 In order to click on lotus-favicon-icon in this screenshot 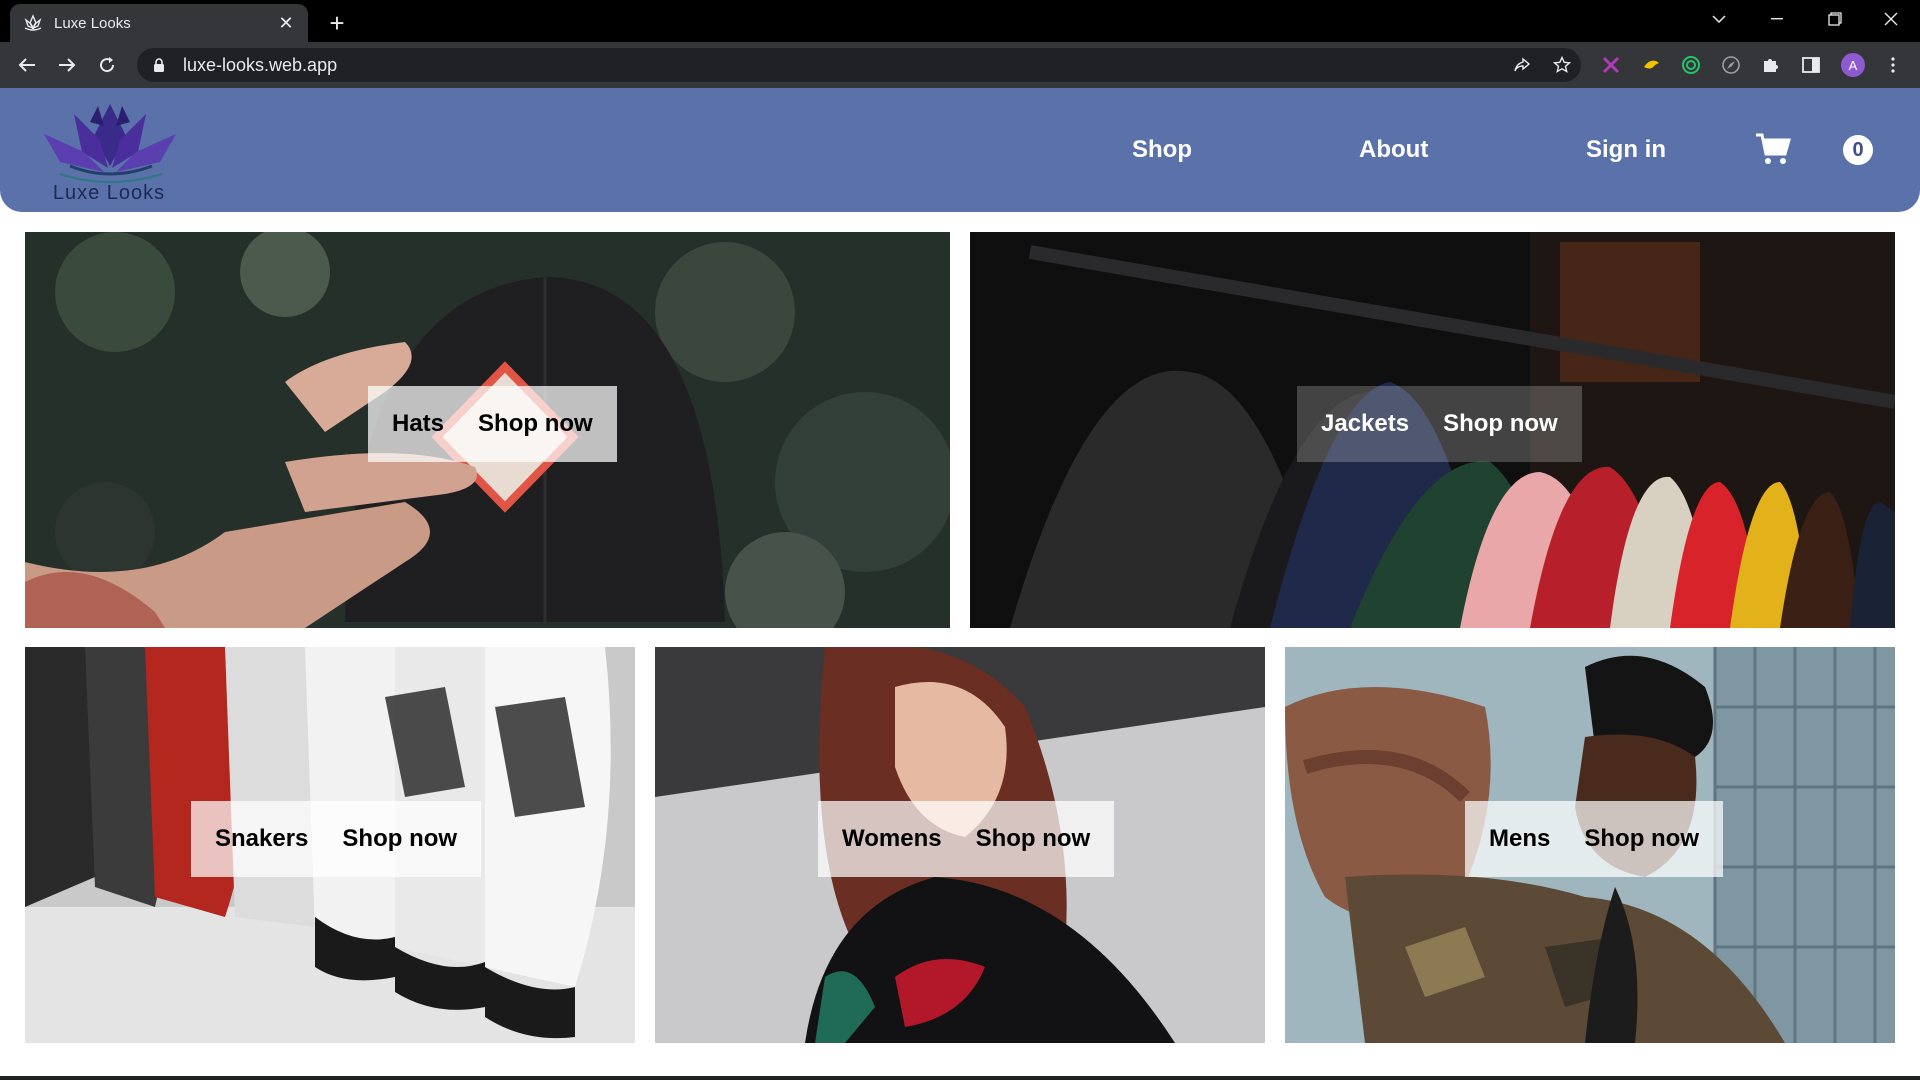, I will do `click(33, 23)`.